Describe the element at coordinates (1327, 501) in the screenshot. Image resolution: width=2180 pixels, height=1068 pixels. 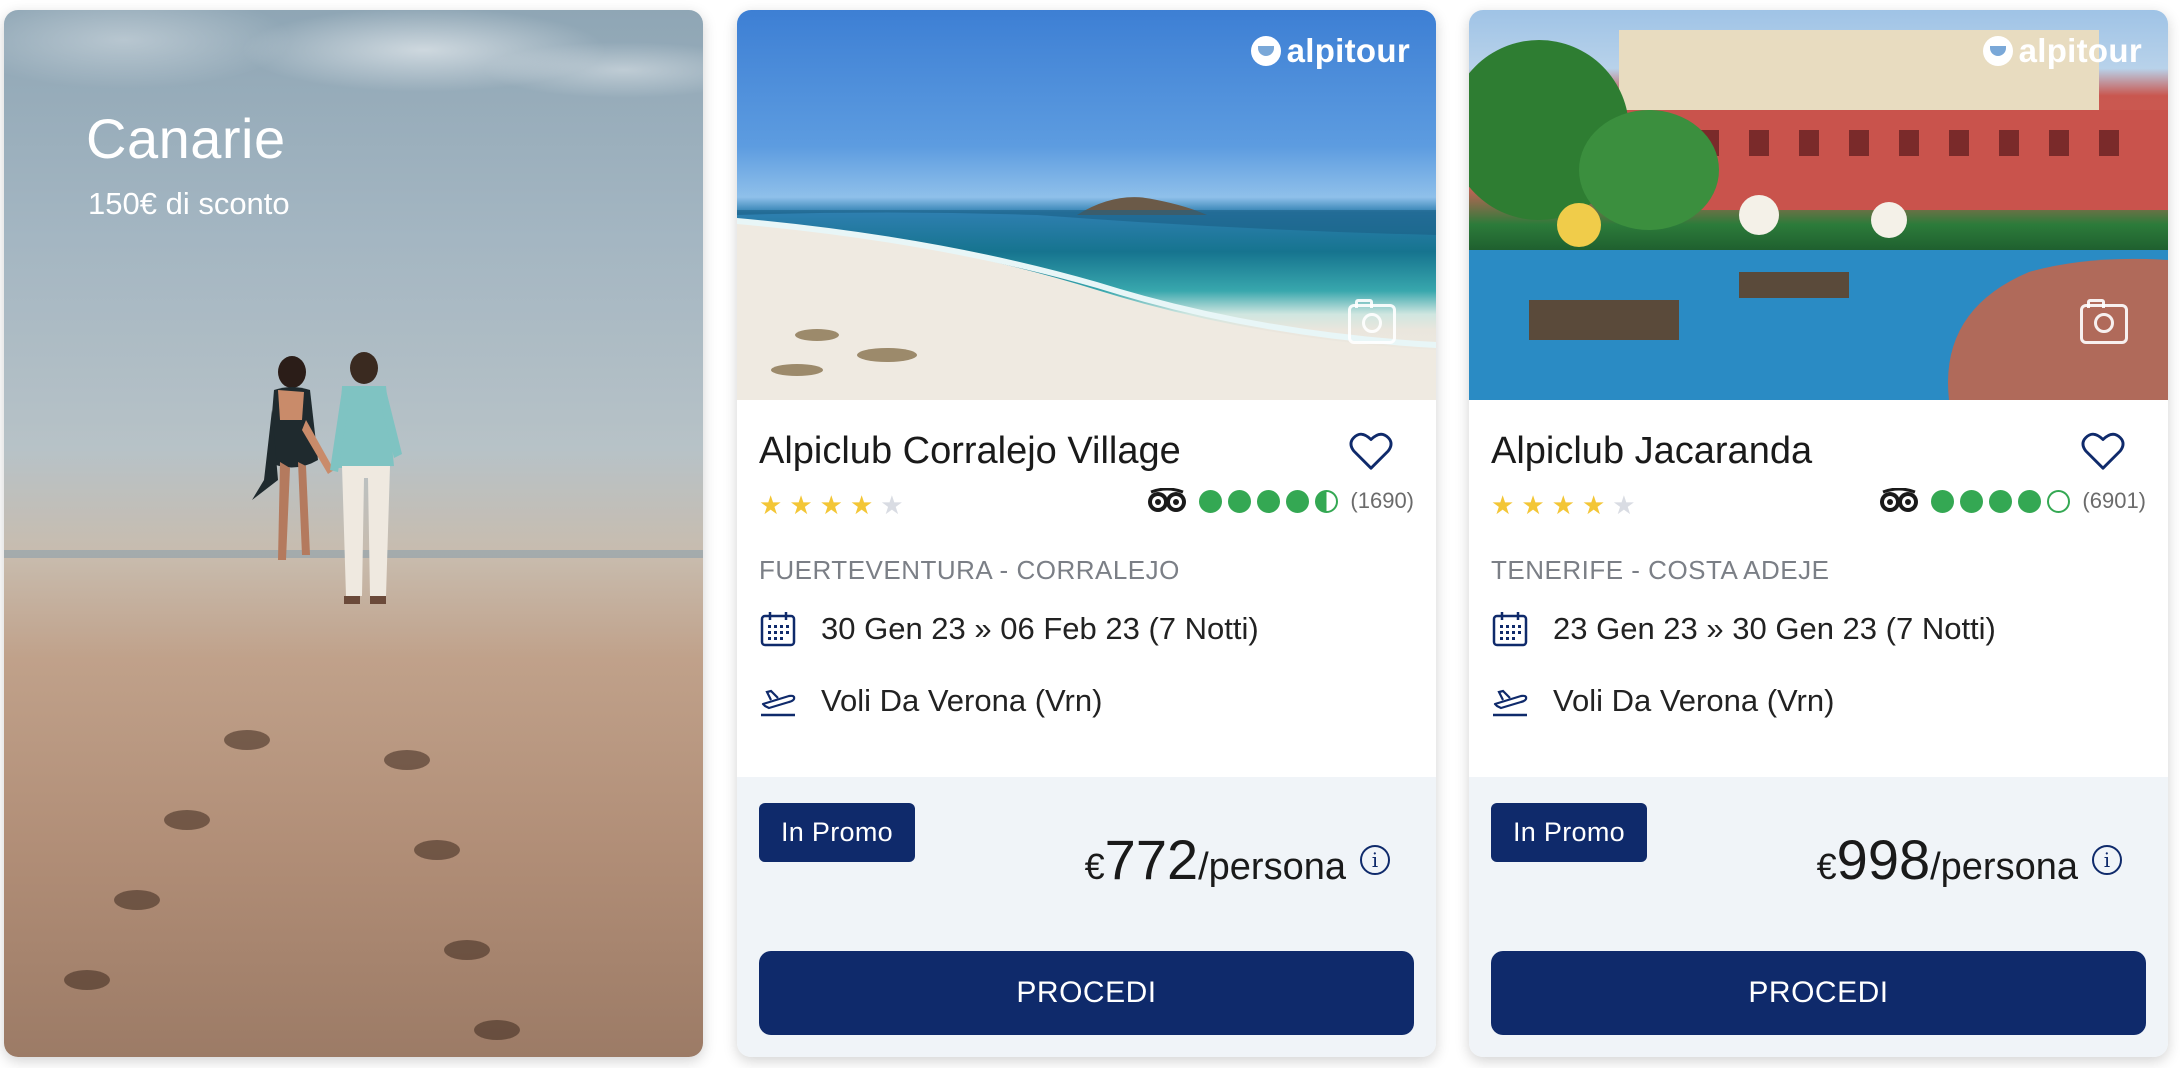
I see `rating-bubble-half` at that location.